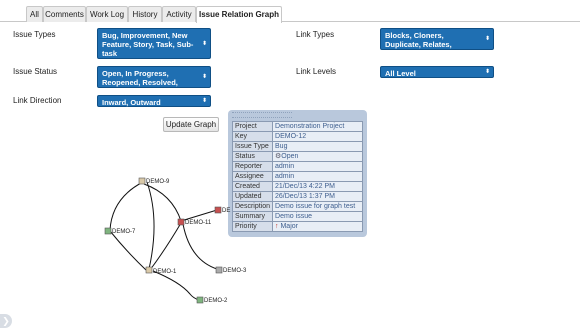  What do you see at coordinates (252, 156) in the screenshot?
I see `field-key: Status` at bounding box center [252, 156].